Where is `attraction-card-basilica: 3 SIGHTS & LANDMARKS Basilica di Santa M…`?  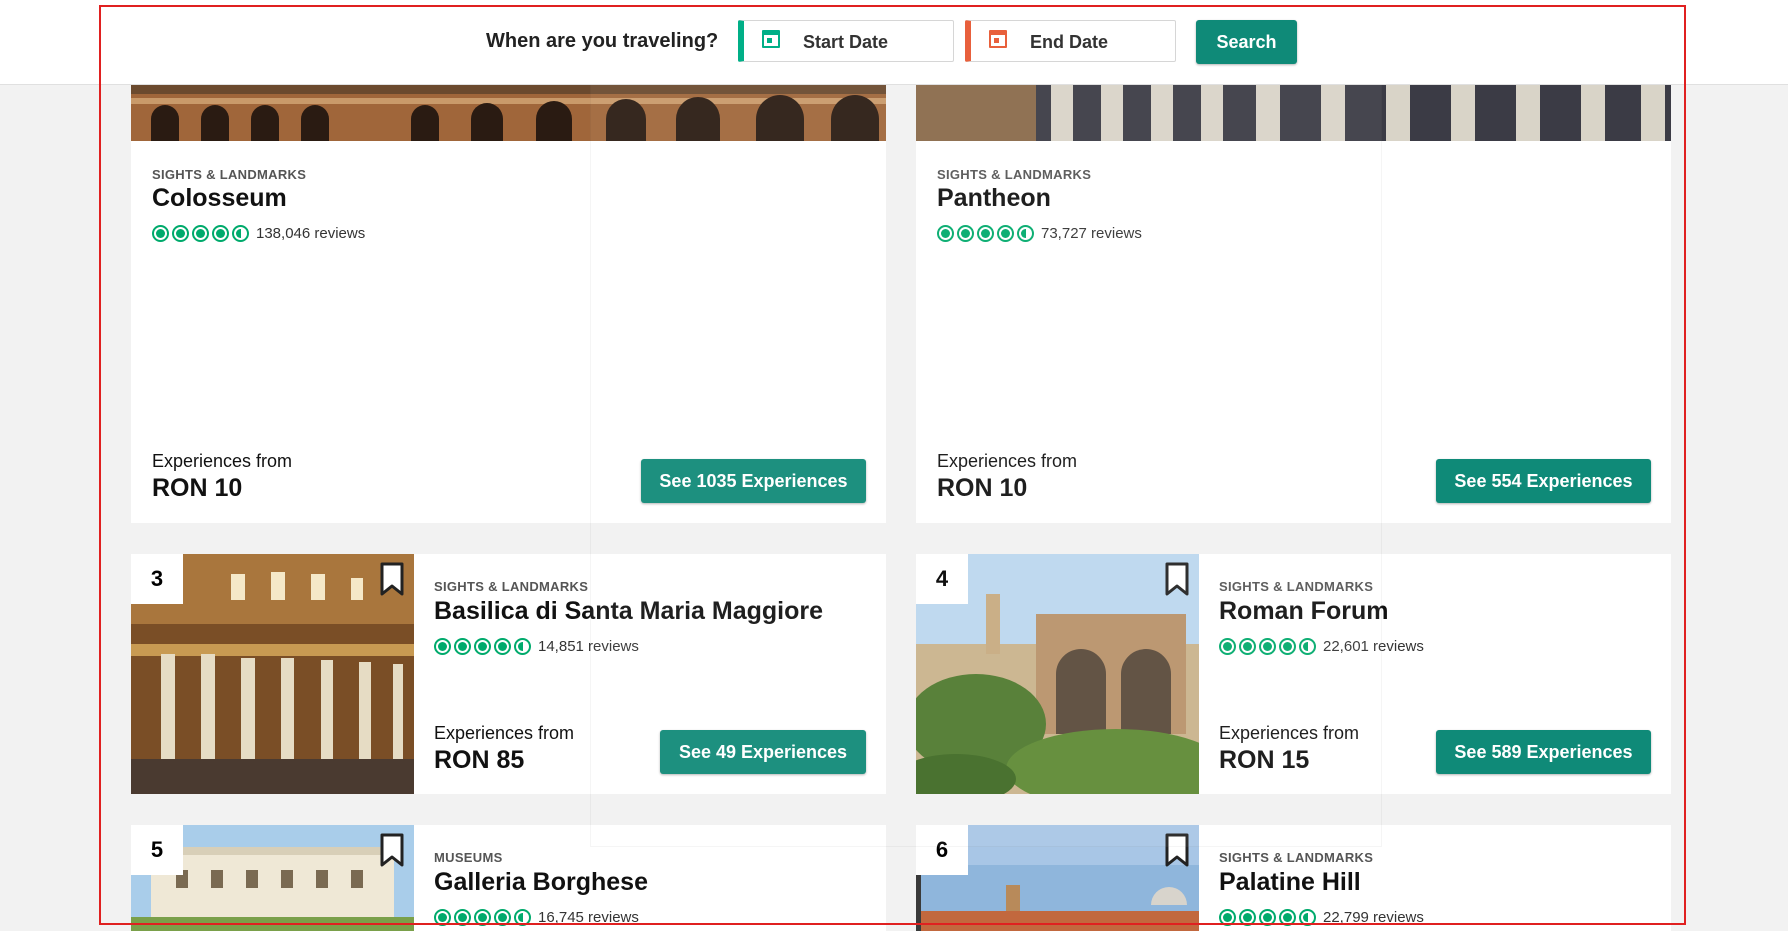
attraction-card-basilica: 3 SIGHTS & LANDMARKS Basilica di Santa M… is located at coordinates (508, 674).